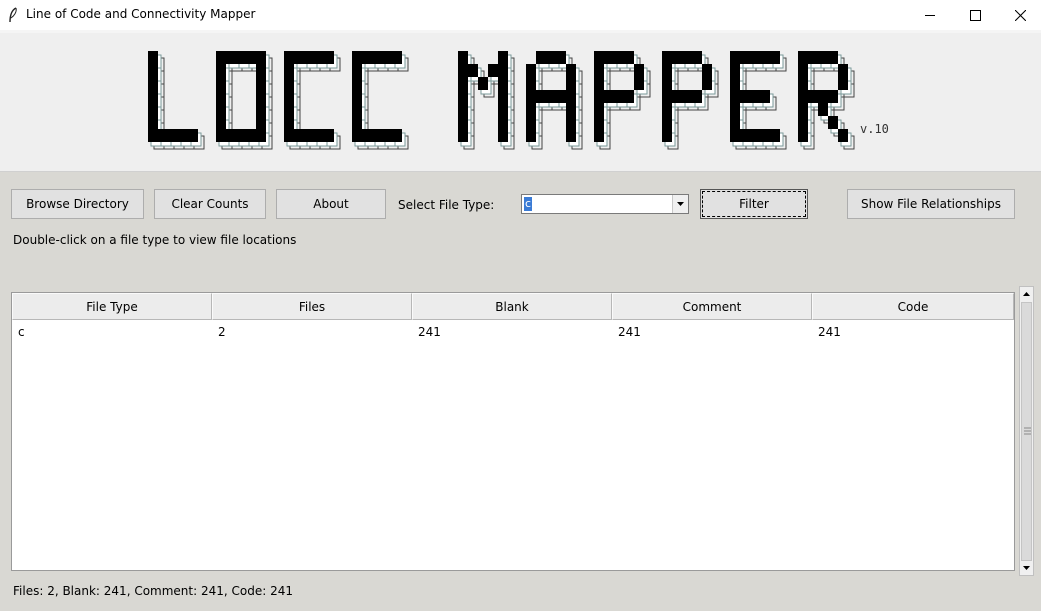  Describe the element at coordinates (77, 204) in the screenshot. I see `browse-directory-button: Browse Directory` at that location.